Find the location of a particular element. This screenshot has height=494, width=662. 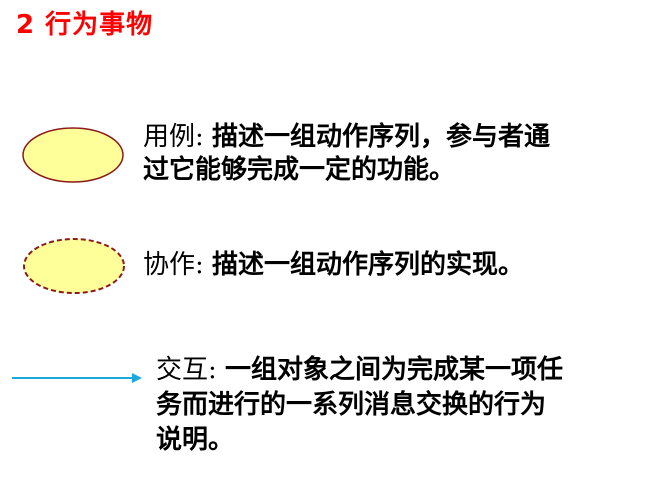

collaboration-text-line-1: 描述一组动作序列的实现。 is located at coordinates (368, 265).